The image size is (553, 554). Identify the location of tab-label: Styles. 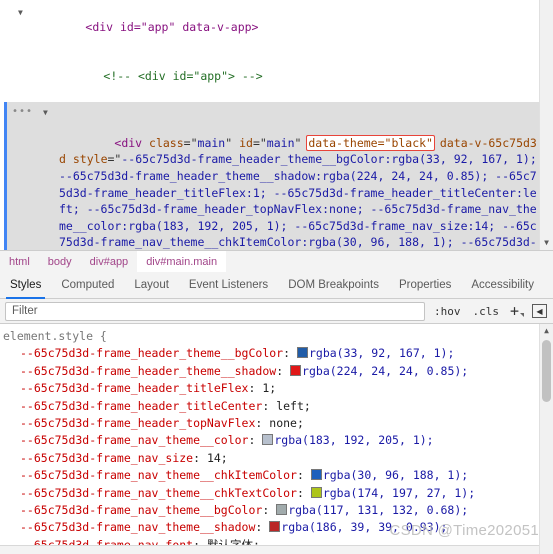
(26, 285).